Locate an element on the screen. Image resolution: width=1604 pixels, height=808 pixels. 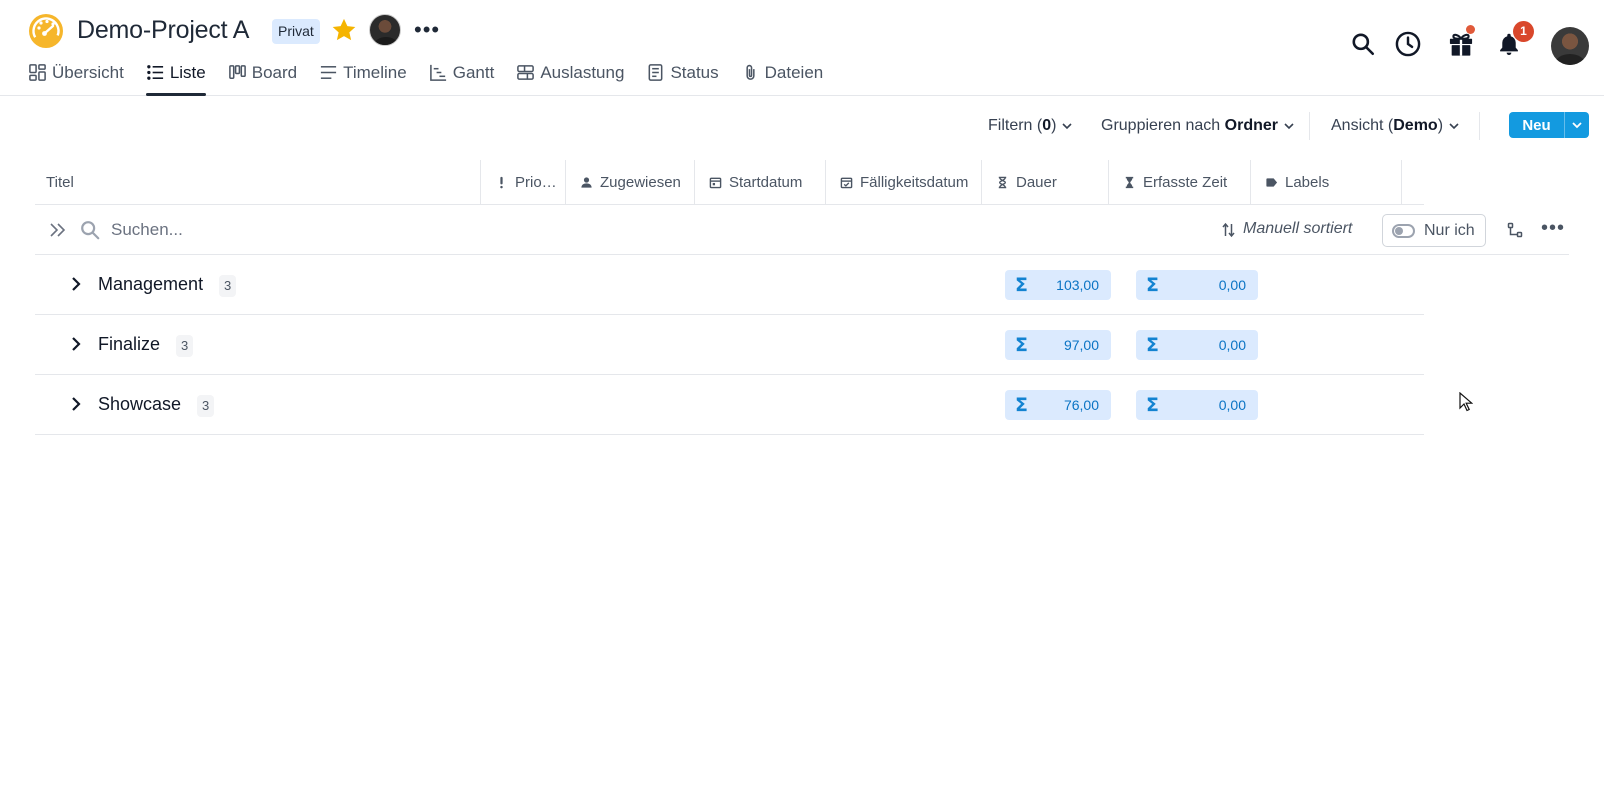
privacy-badge: Privat is located at coordinates (296, 31).